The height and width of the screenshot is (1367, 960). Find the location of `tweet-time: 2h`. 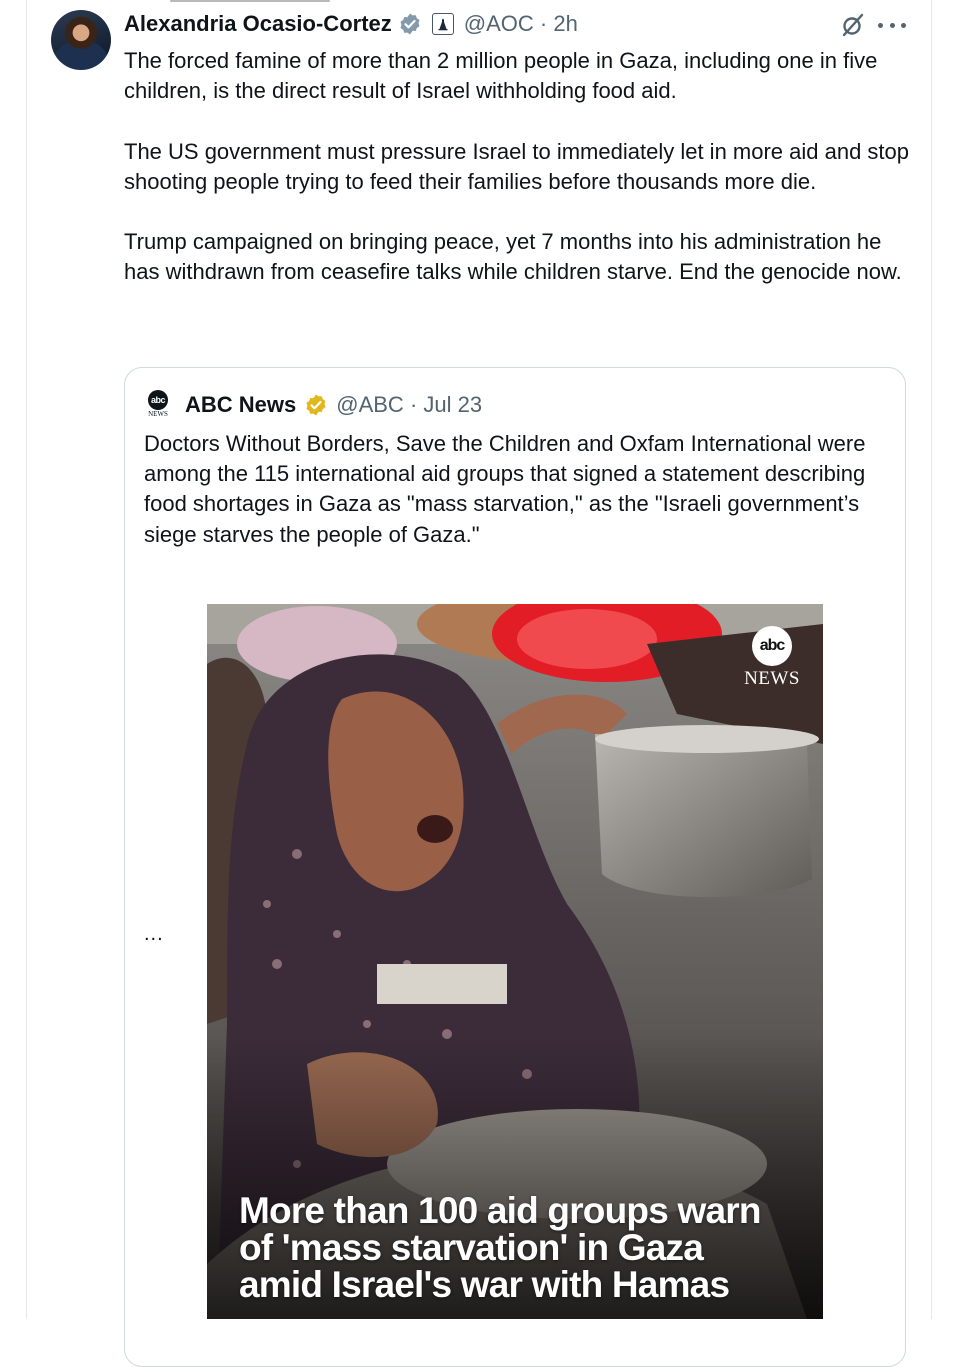

tweet-time: 2h is located at coordinates (565, 23).